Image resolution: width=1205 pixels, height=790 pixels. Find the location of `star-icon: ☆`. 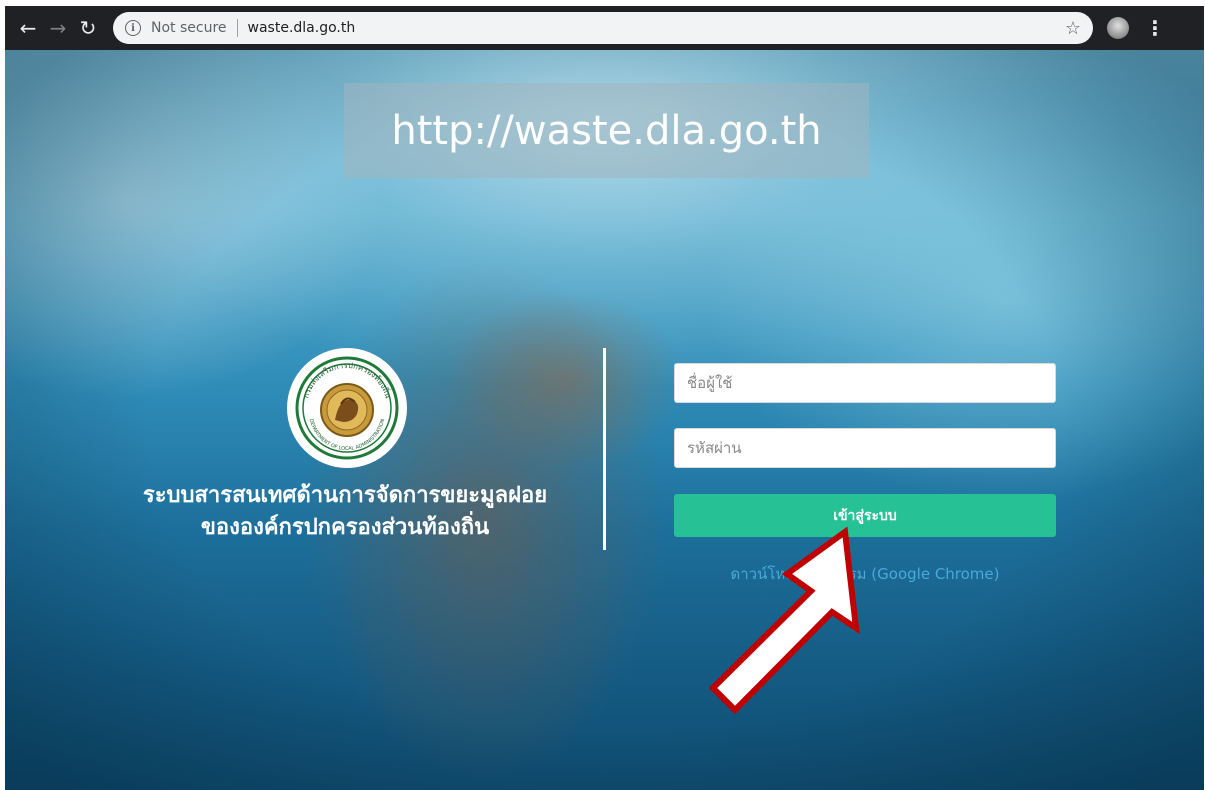

star-icon: ☆ is located at coordinates (1073, 28).